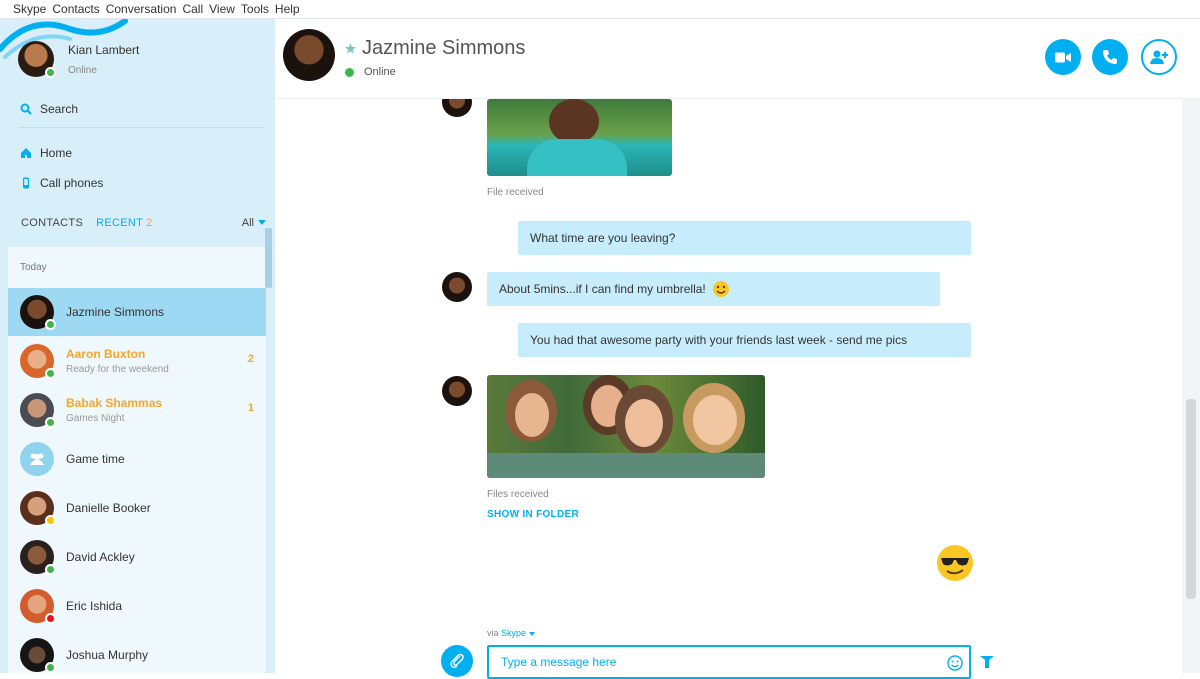 This screenshot has height=679, width=1200. I want to click on contact-name: Danielle Booker, so click(108, 508).